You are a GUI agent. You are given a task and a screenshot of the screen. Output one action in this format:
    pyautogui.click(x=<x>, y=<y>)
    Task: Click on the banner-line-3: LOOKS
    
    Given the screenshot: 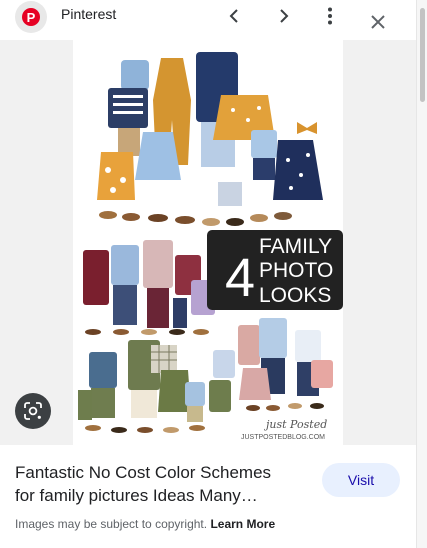 What is the action you would take?
    pyautogui.click(x=295, y=295)
    